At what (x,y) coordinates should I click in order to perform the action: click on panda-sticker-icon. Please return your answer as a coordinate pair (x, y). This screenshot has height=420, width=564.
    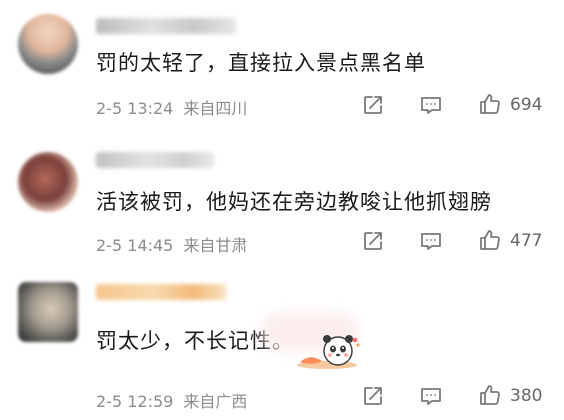
    Looking at the image, I should click on (327, 351).